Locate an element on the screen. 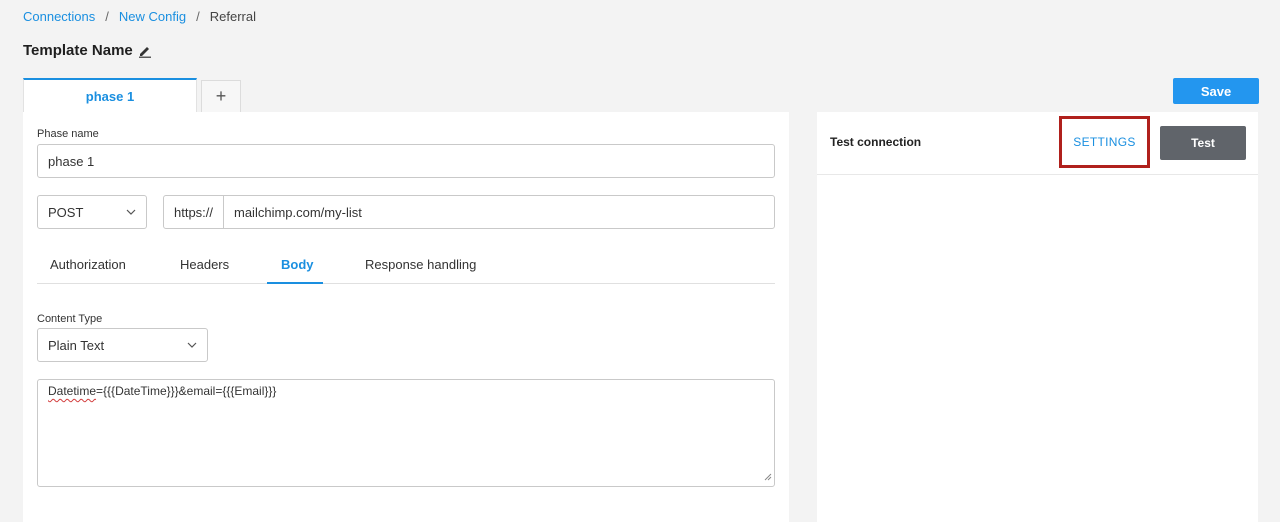 The image size is (1280, 522). content-type-label: Content Type is located at coordinates (70, 319).